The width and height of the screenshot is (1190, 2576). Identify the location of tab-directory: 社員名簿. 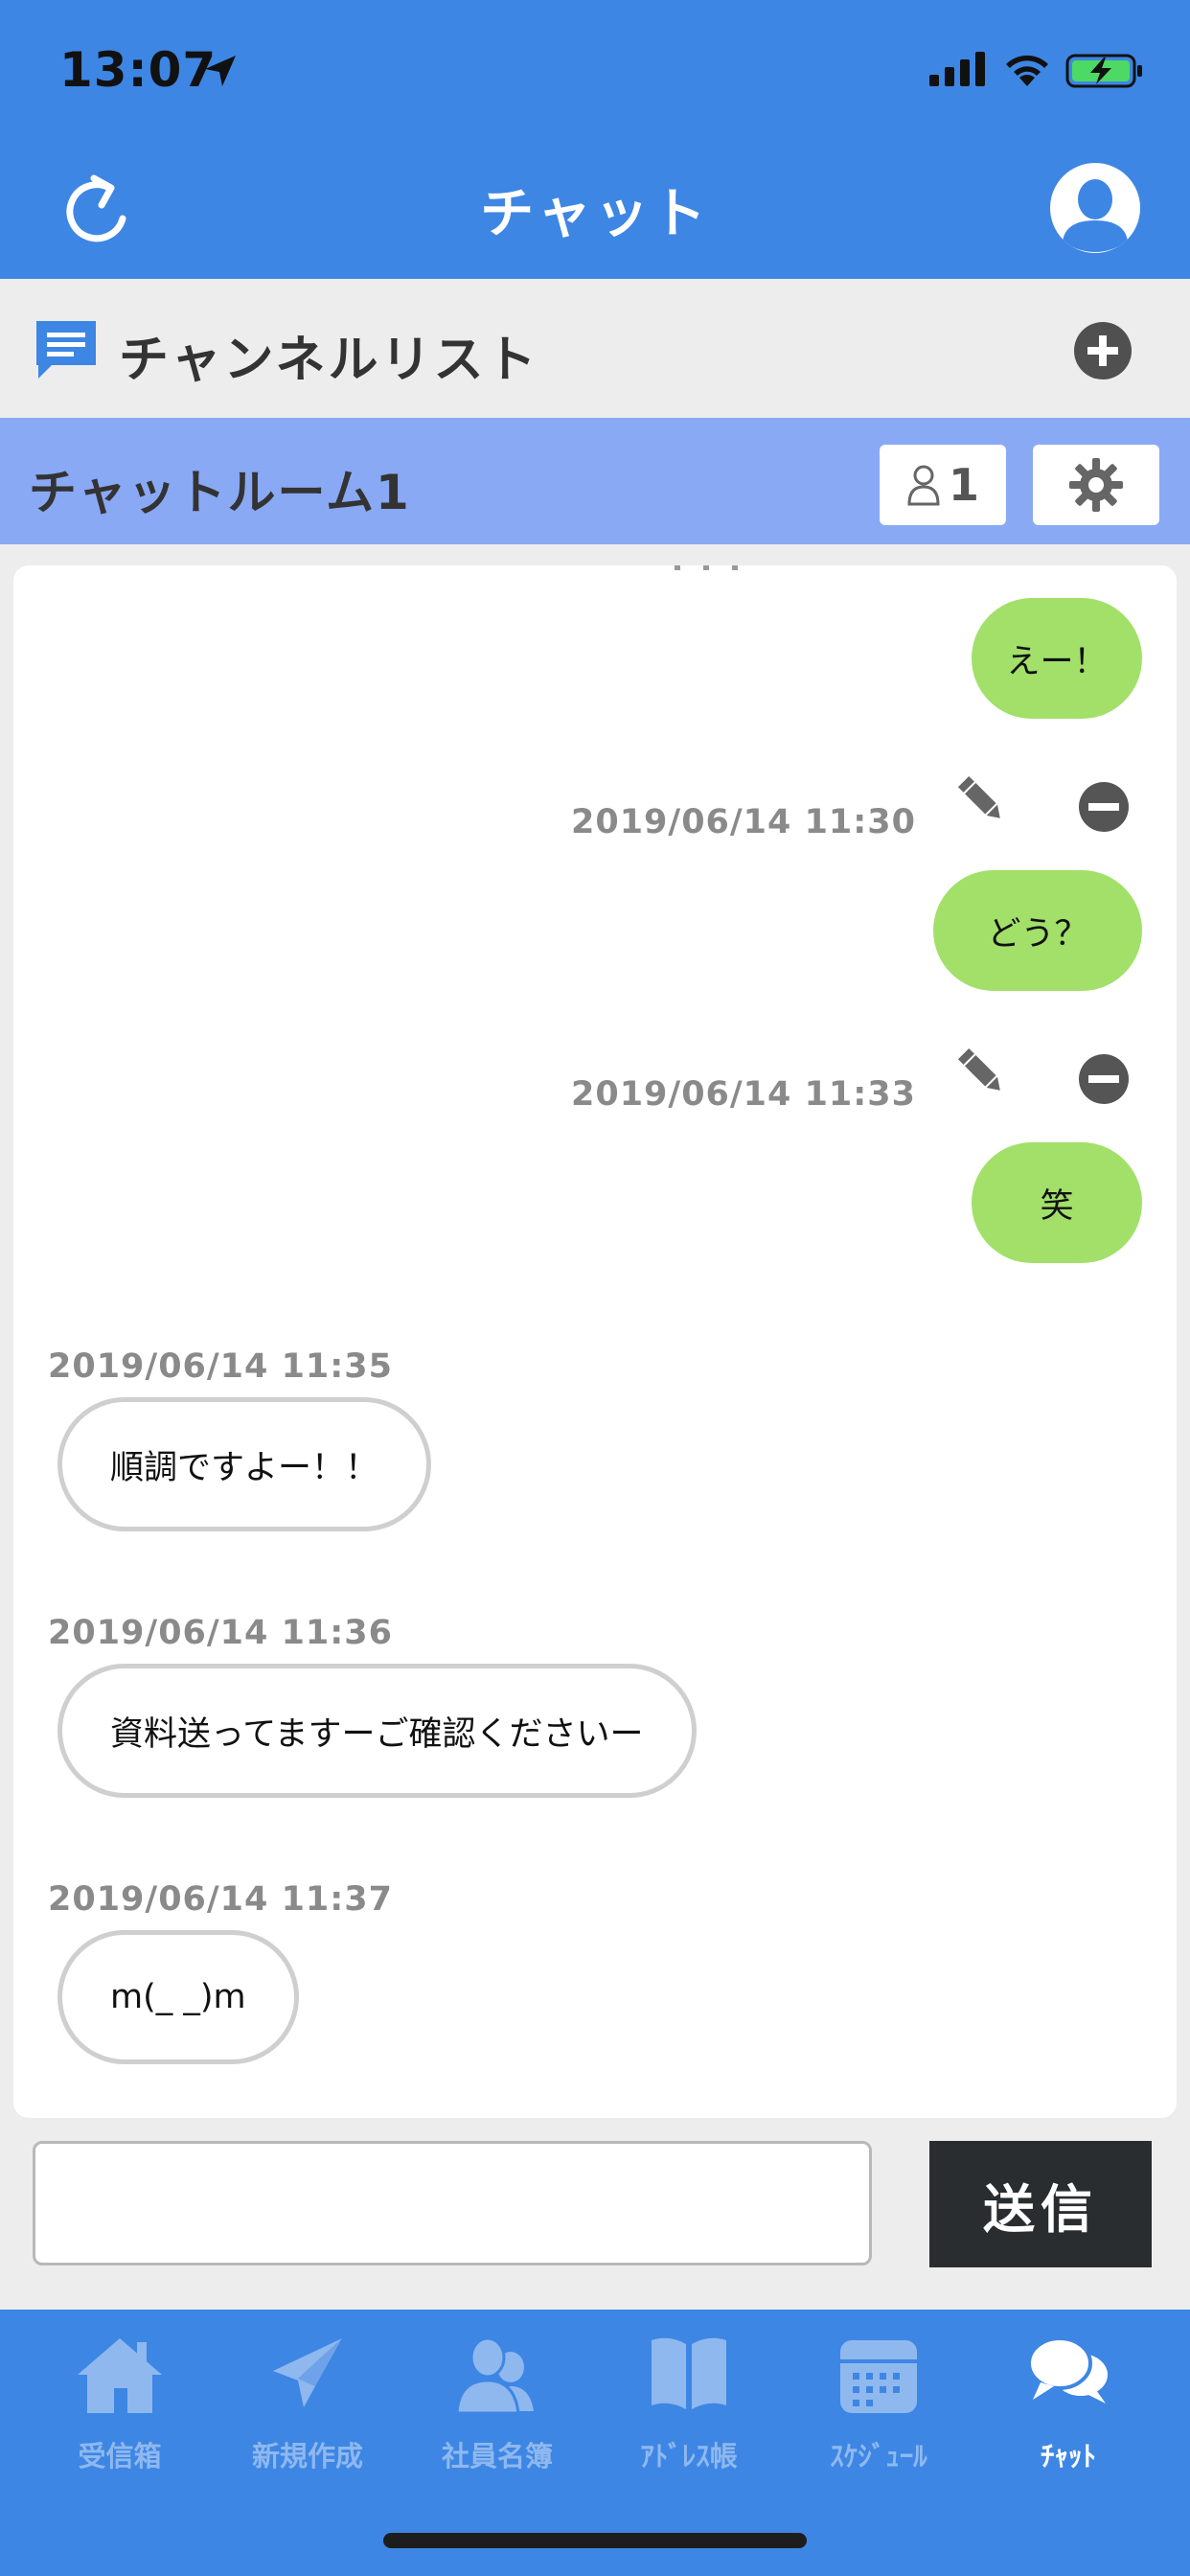
(497, 2399).